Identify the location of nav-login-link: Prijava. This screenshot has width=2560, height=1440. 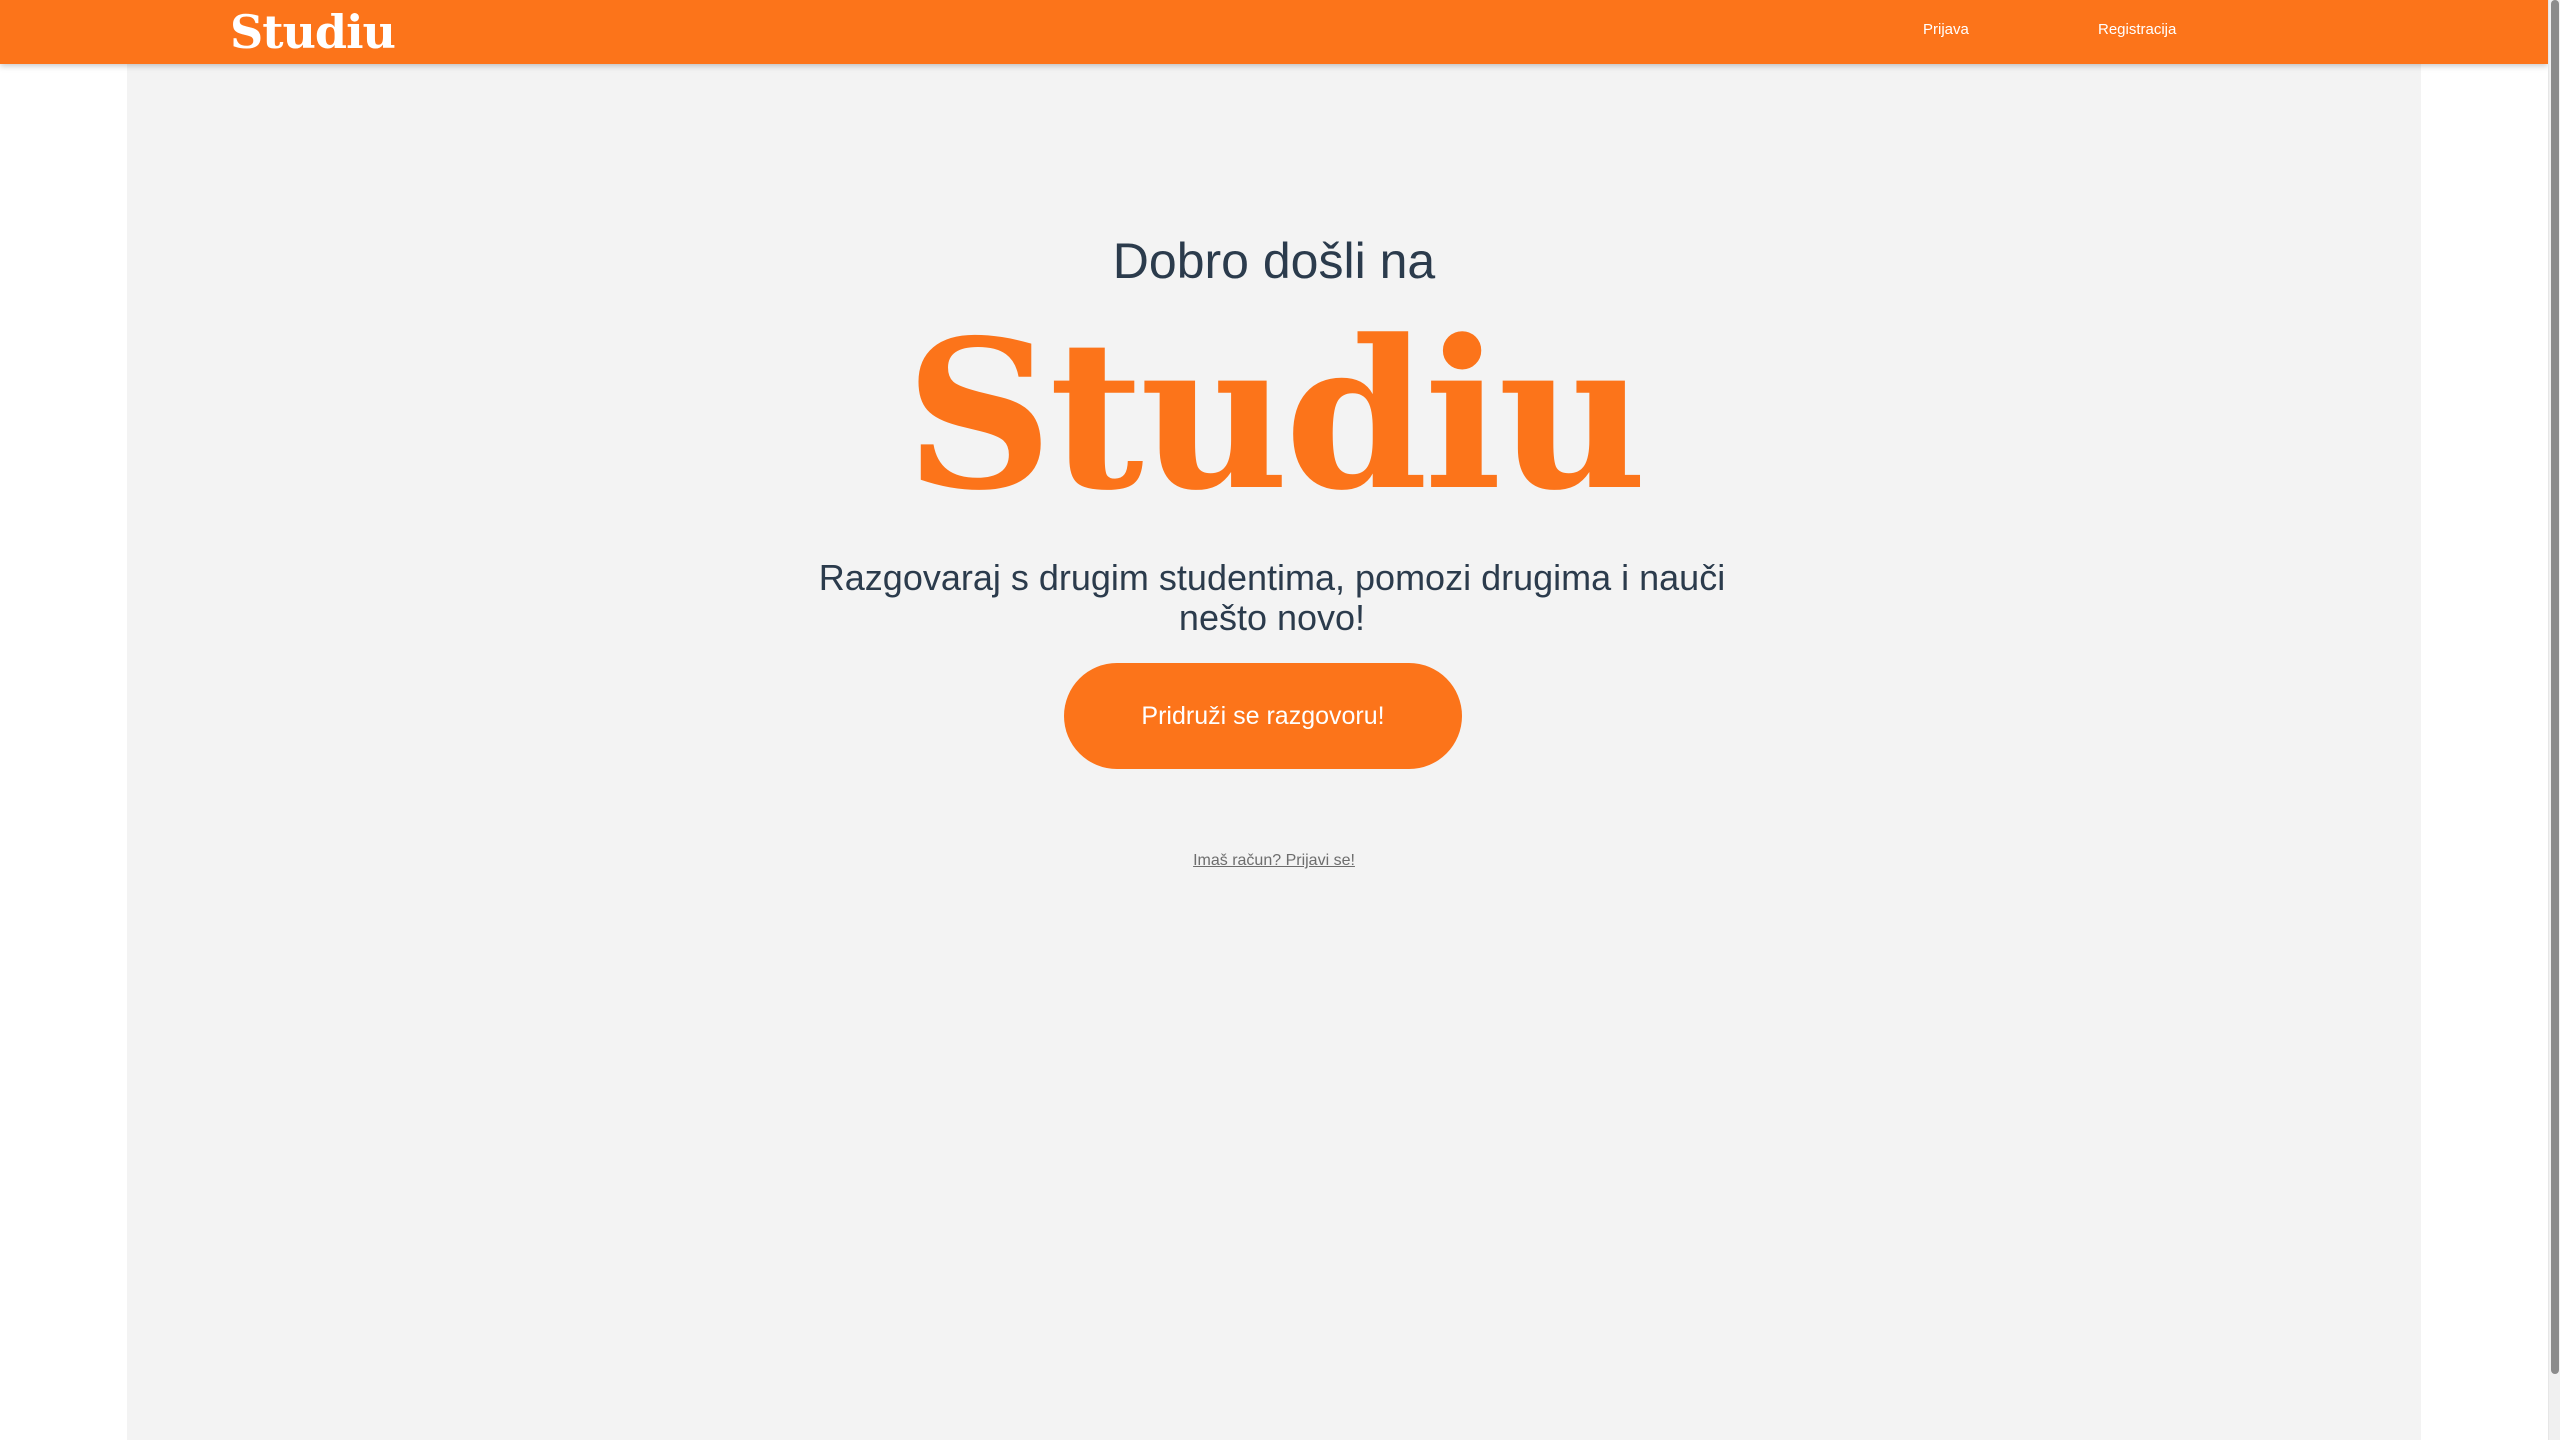
(1946, 30).